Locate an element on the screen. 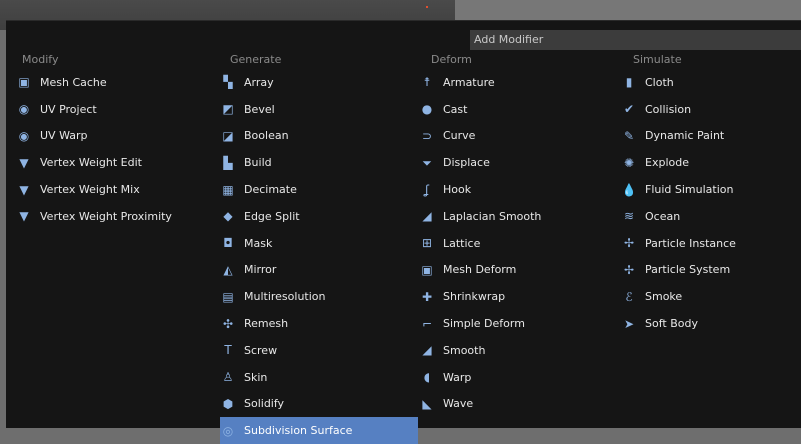 This screenshot has height=444, width=801. shrinkwrap-icon: ✚ is located at coordinates (427, 296).